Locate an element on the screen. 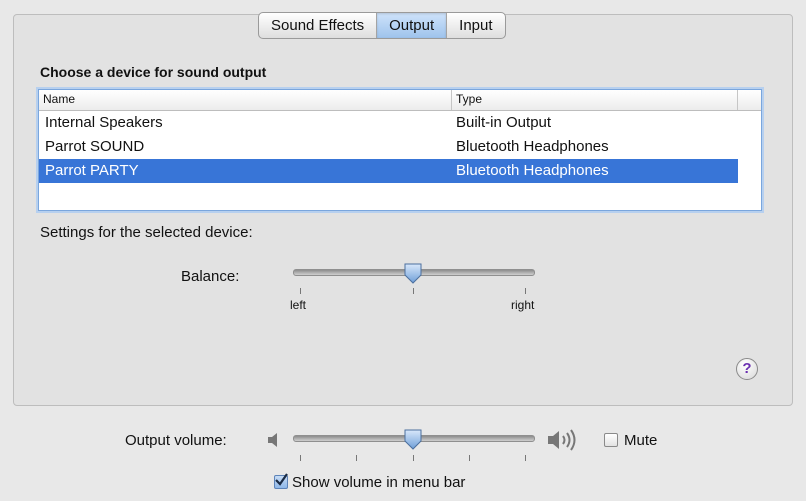  tab-output: Output is located at coordinates (412, 25).